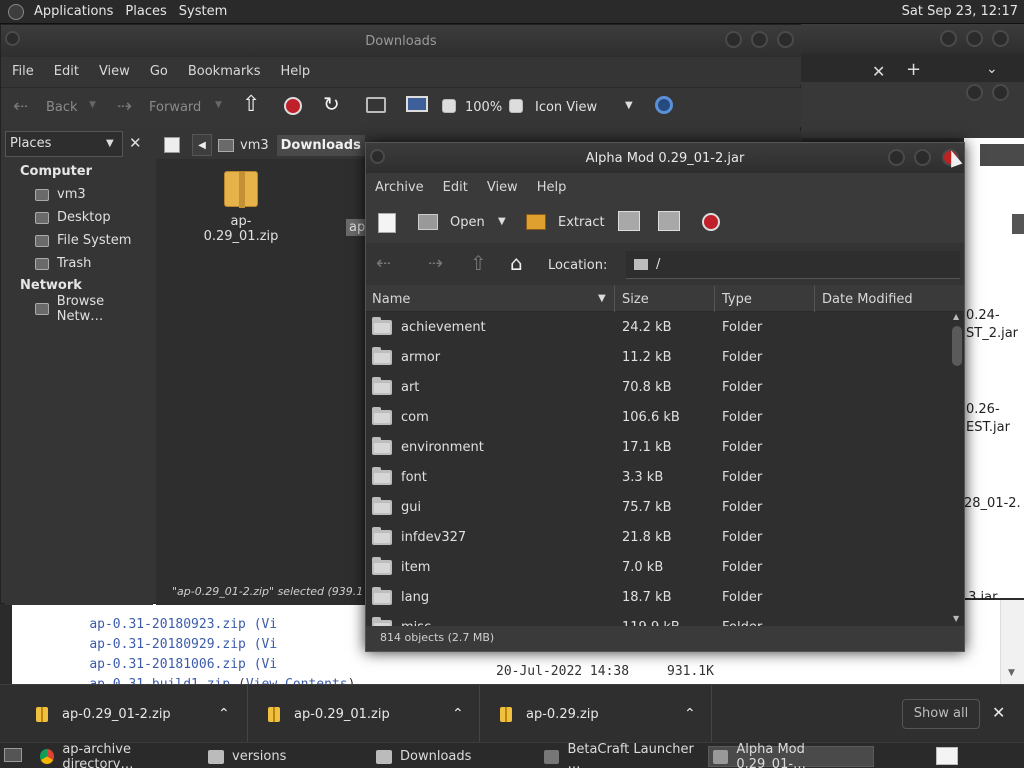 This screenshot has width=1024, height=768. I want to click on scroll-up-icon: ▲, so click(956, 316).